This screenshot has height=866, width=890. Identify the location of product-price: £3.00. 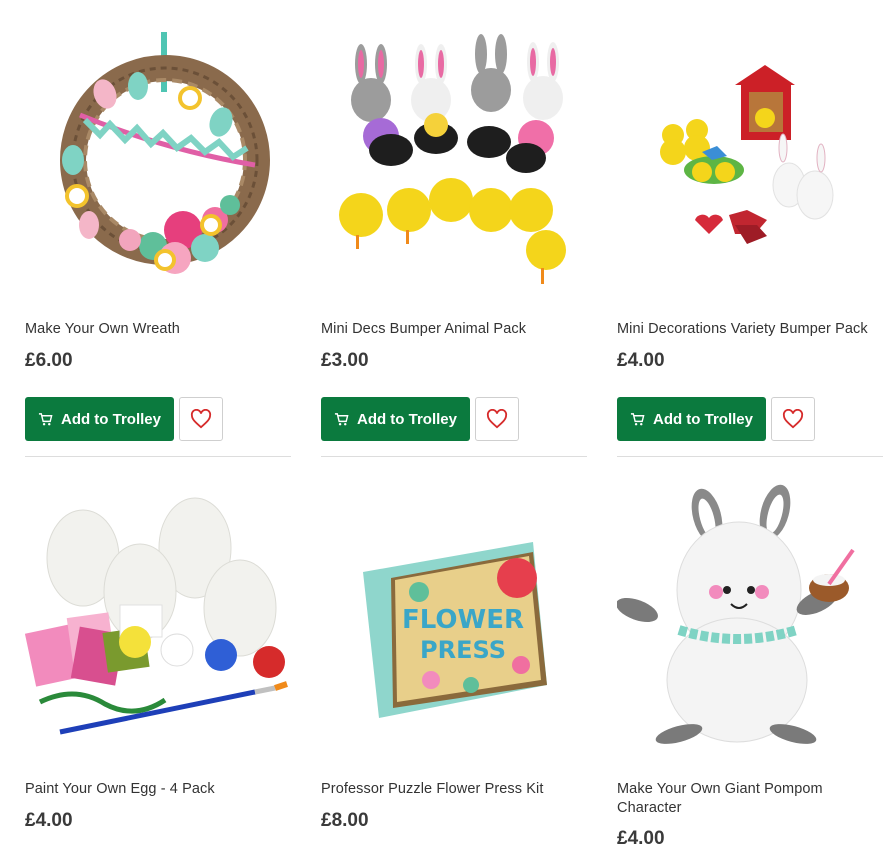
(345, 360).